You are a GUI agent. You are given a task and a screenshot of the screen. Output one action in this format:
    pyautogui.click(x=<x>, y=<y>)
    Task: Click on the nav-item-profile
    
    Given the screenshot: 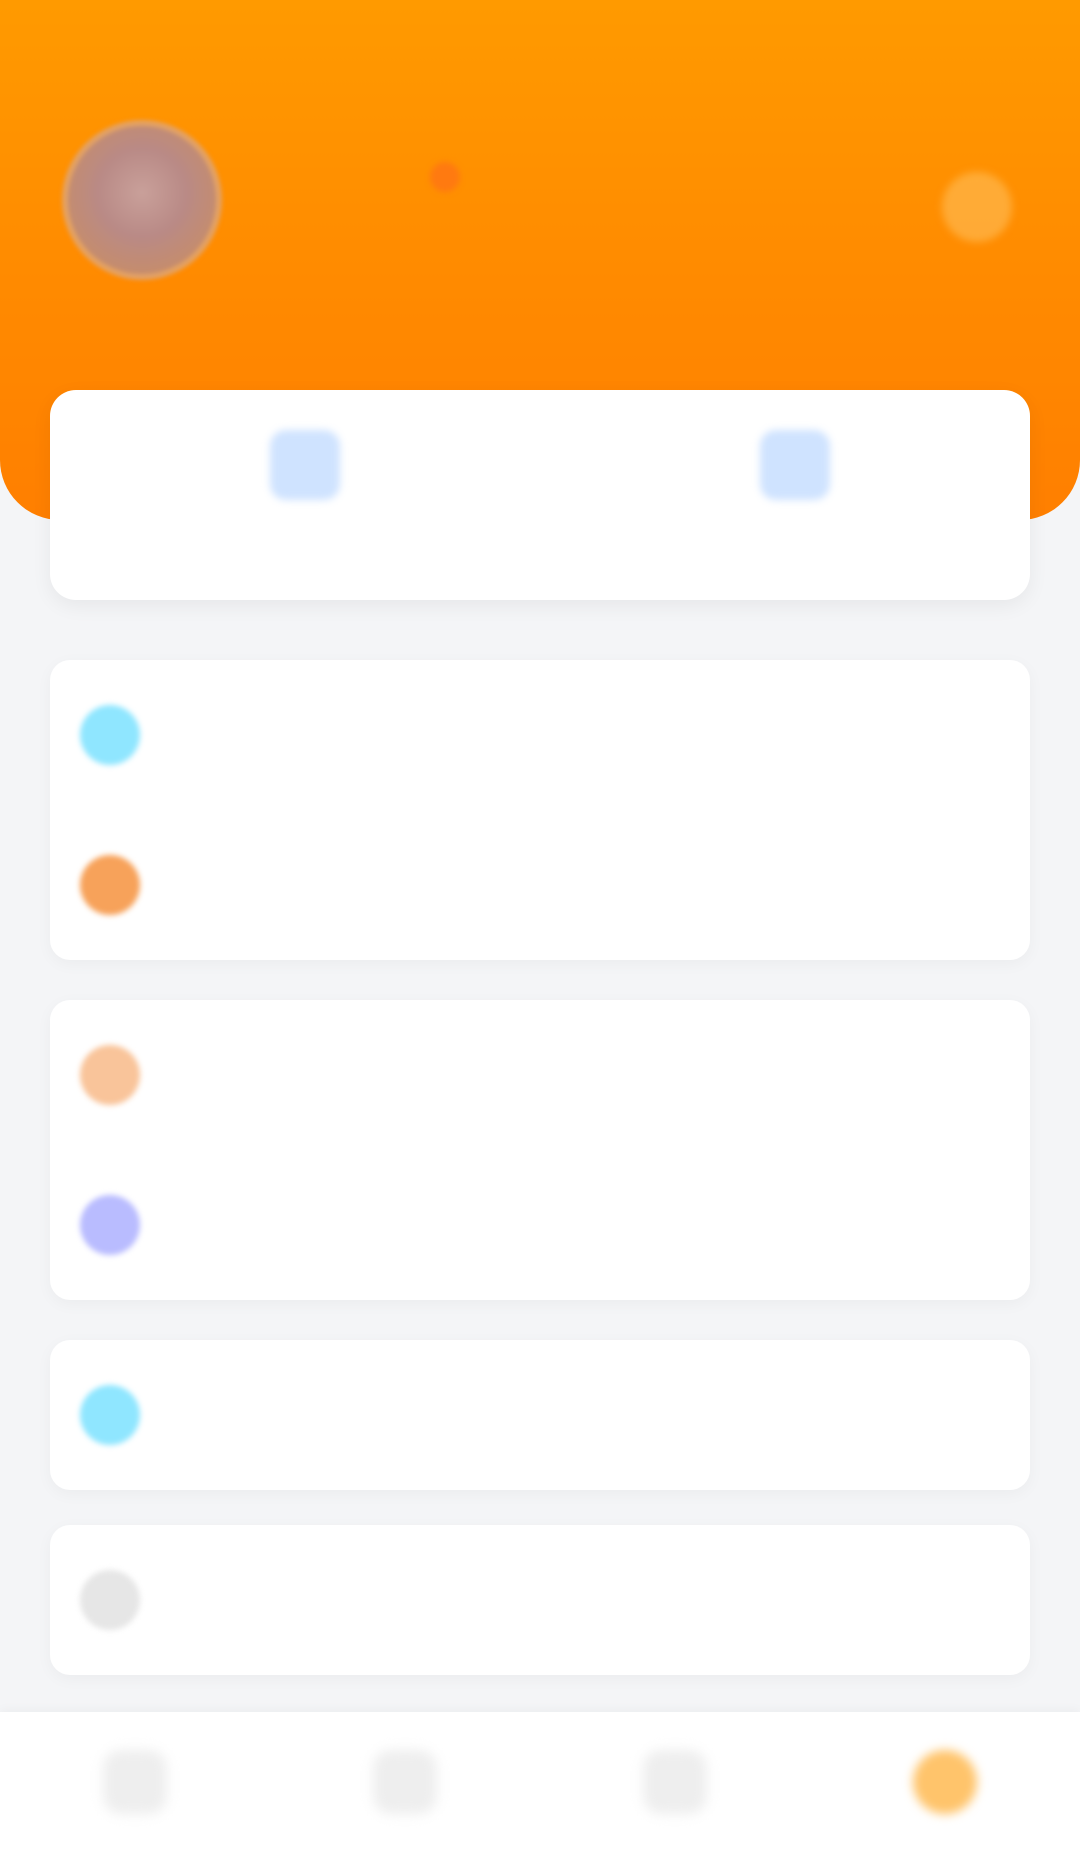 What is the action you would take?
    pyautogui.click(x=945, y=1790)
    